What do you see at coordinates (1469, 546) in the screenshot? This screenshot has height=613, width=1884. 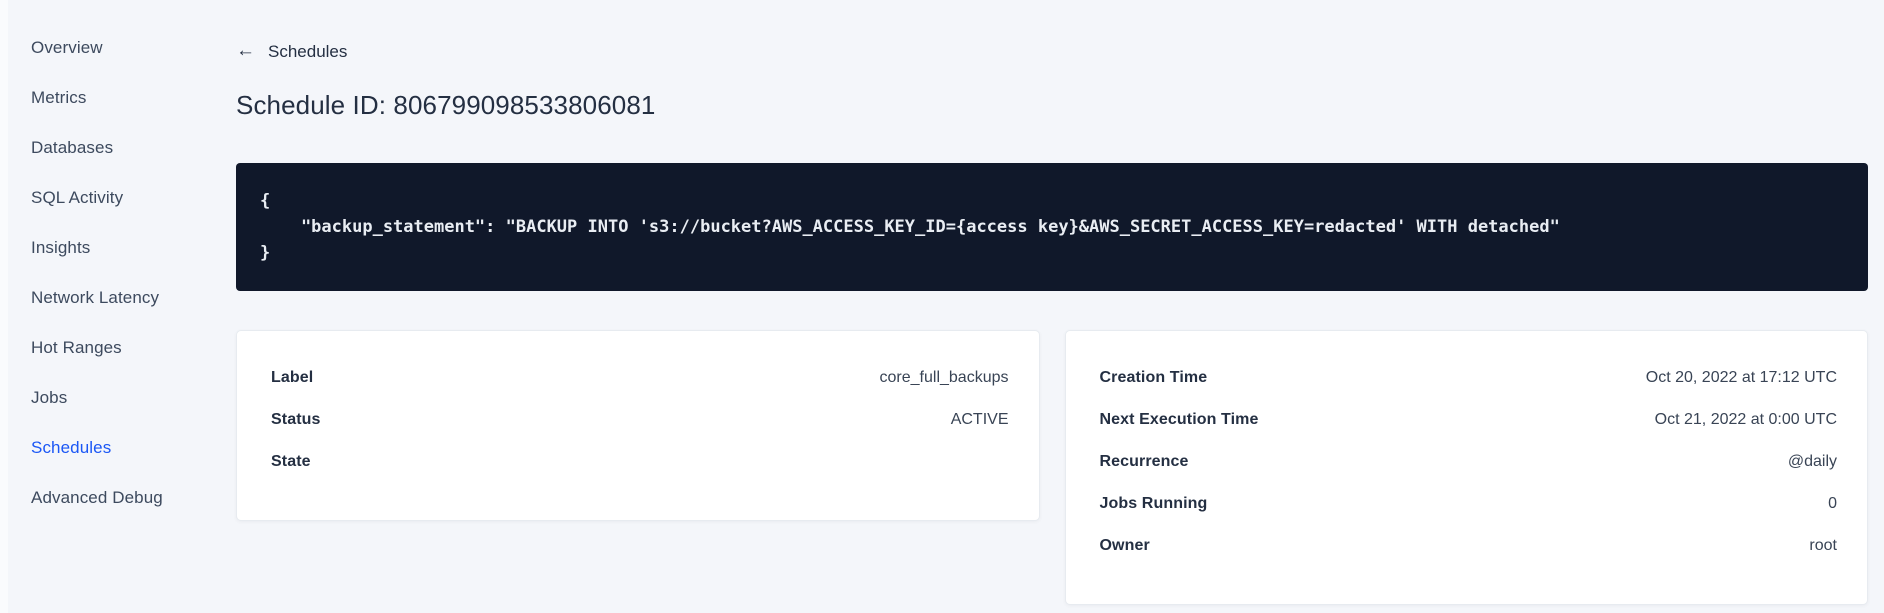 I see `detail-row-owner: Owner root` at bounding box center [1469, 546].